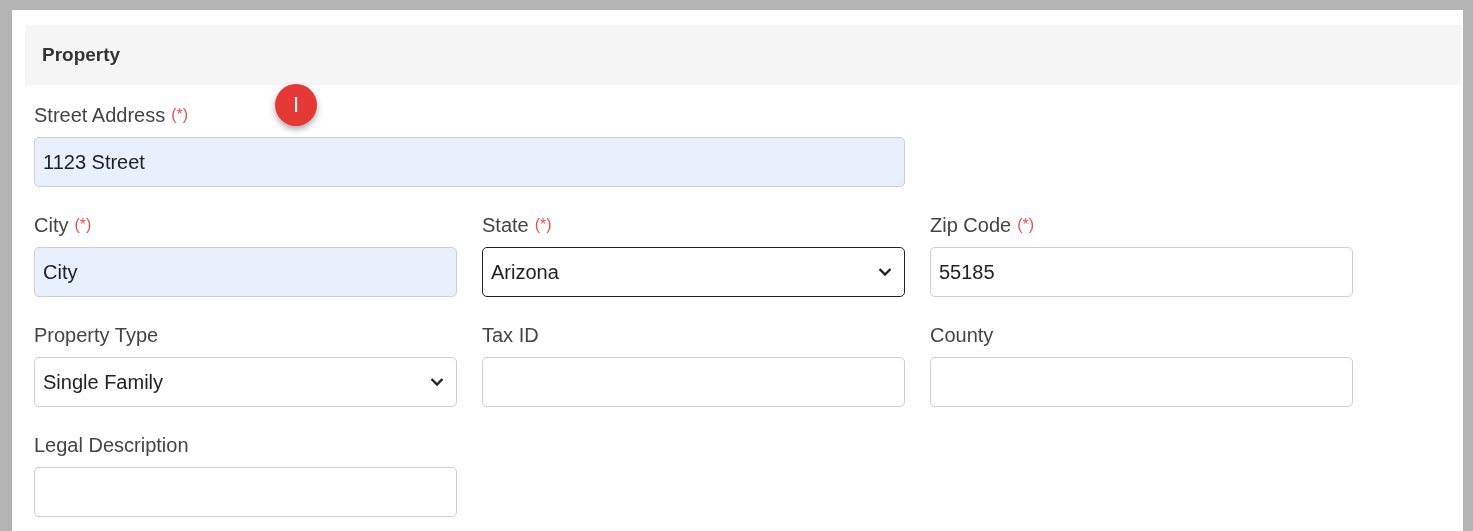  Describe the element at coordinates (469, 162) in the screenshot. I see `text-field: 1123 Street` at that location.